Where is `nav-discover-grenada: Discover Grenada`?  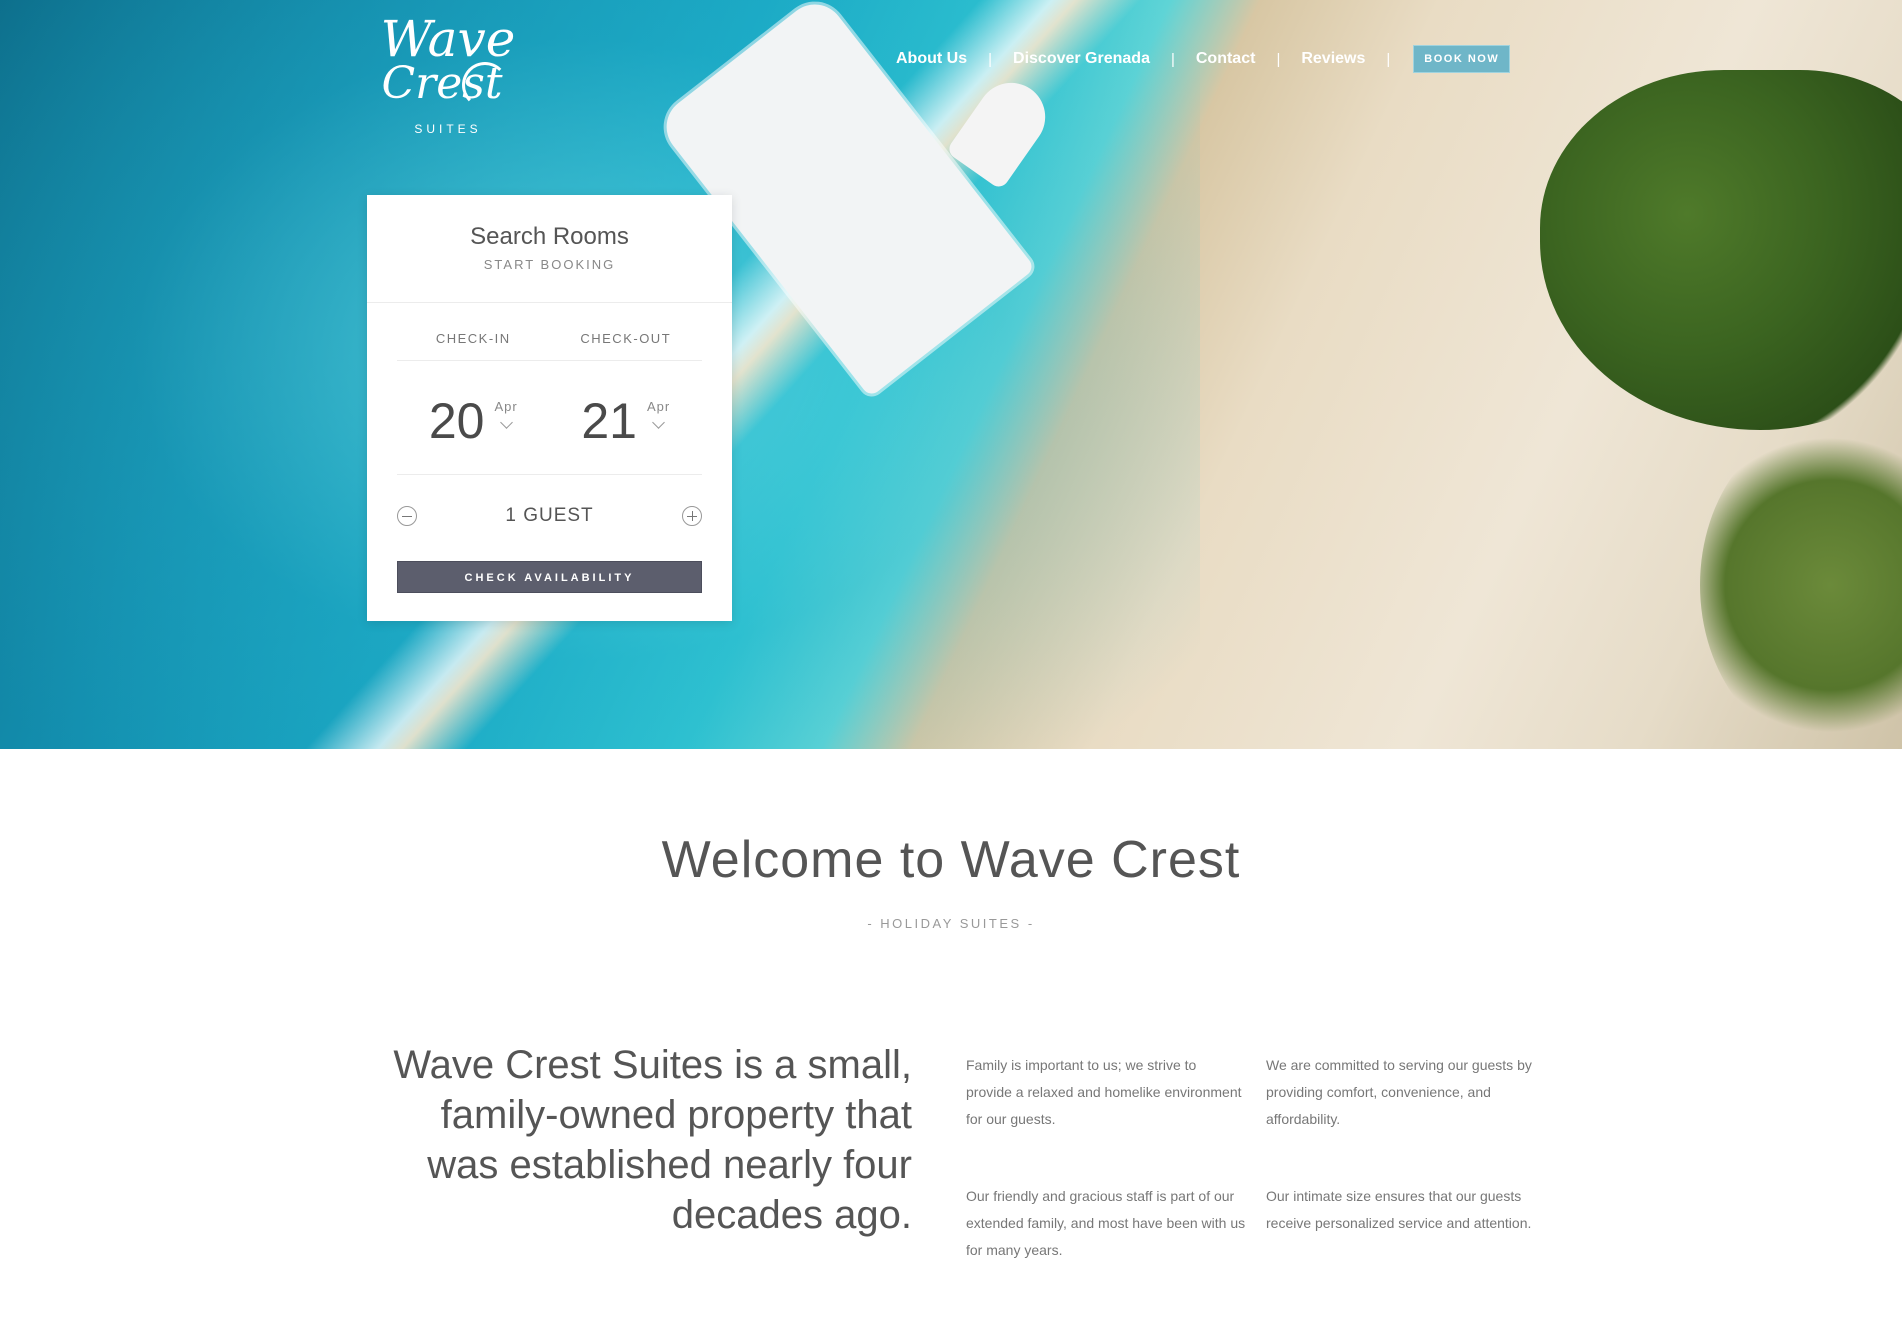 nav-discover-grenada: Discover Grenada is located at coordinates (1081, 59).